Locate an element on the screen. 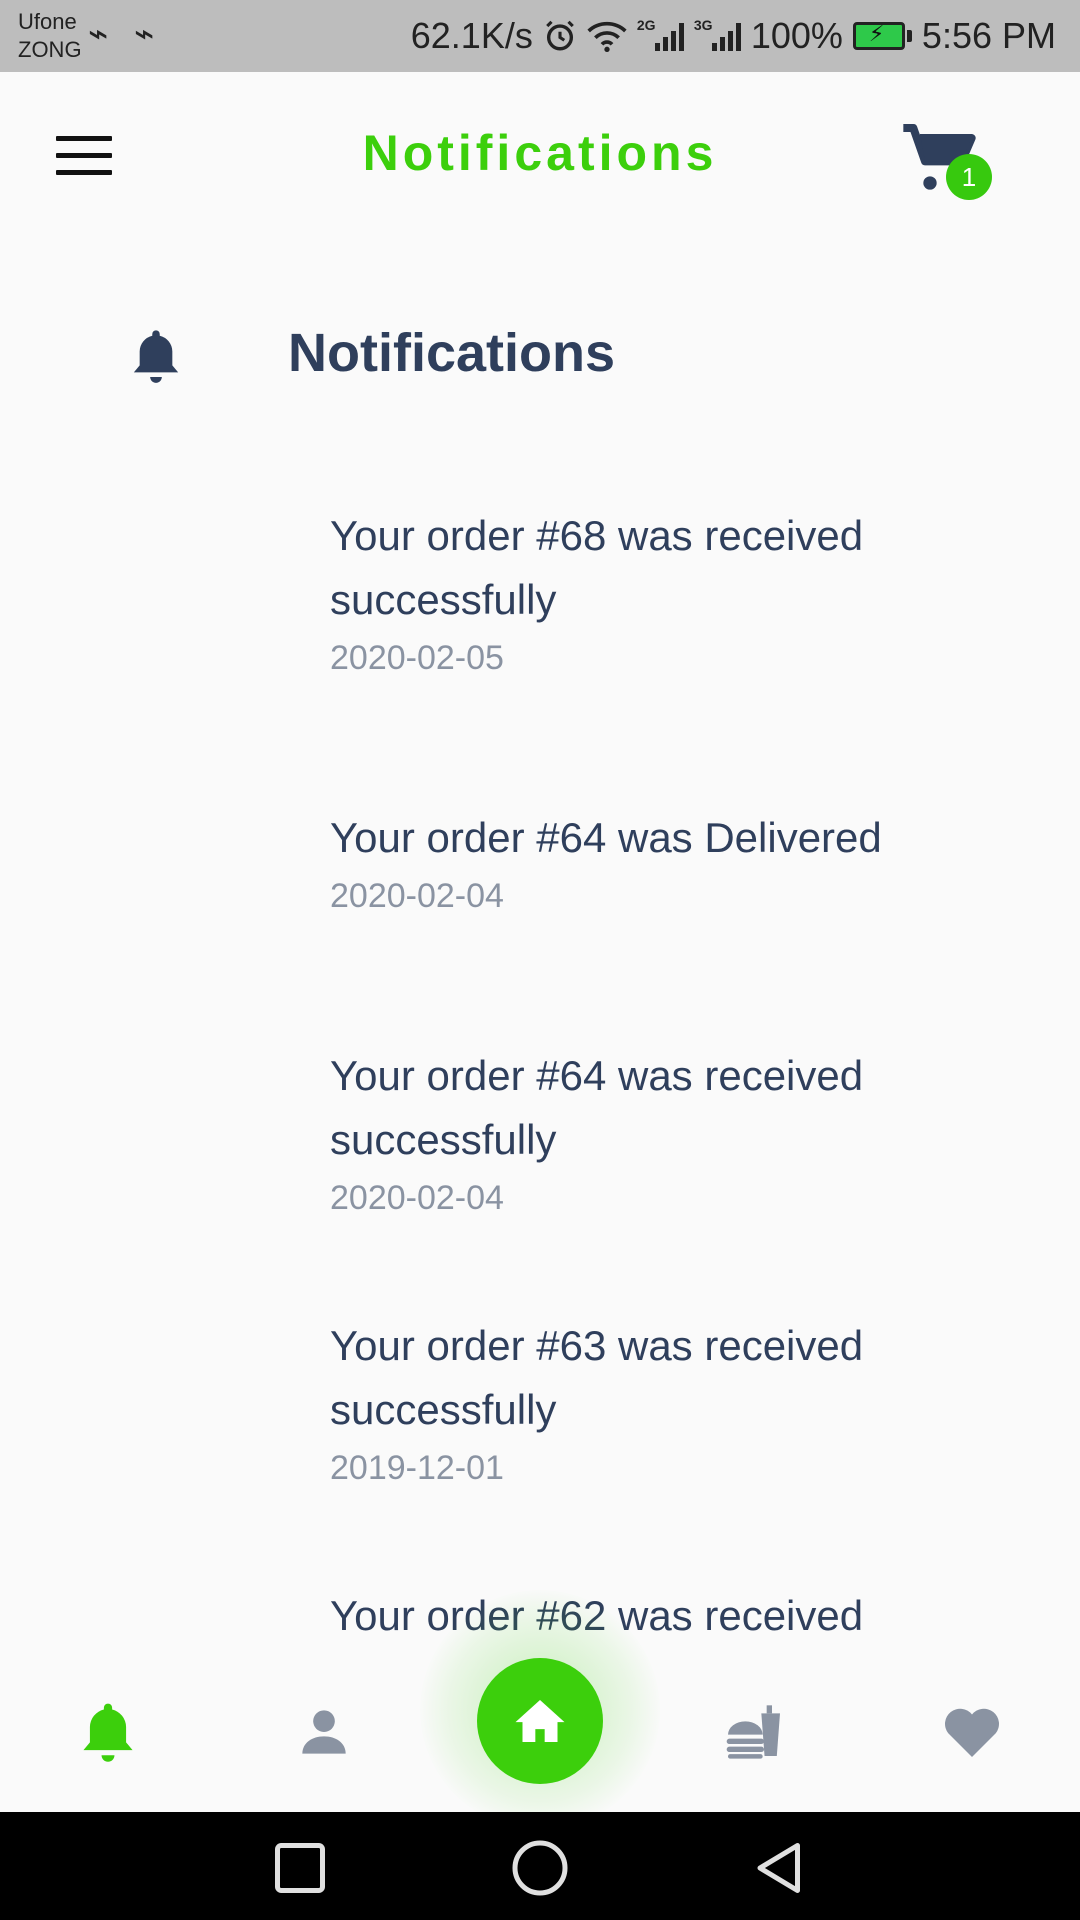  cart-count-badge: 1 is located at coordinates (969, 177).